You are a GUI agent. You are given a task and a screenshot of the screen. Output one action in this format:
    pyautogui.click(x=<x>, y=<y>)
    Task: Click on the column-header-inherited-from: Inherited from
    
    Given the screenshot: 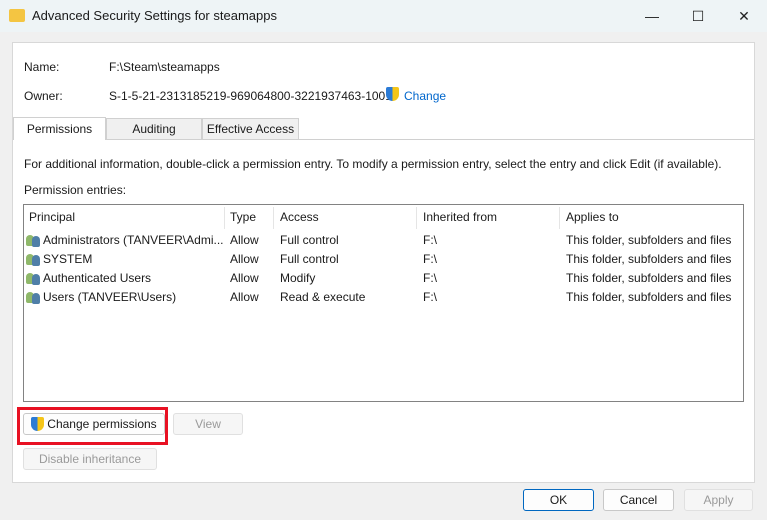 What is the action you would take?
    pyautogui.click(x=460, y=217)
    